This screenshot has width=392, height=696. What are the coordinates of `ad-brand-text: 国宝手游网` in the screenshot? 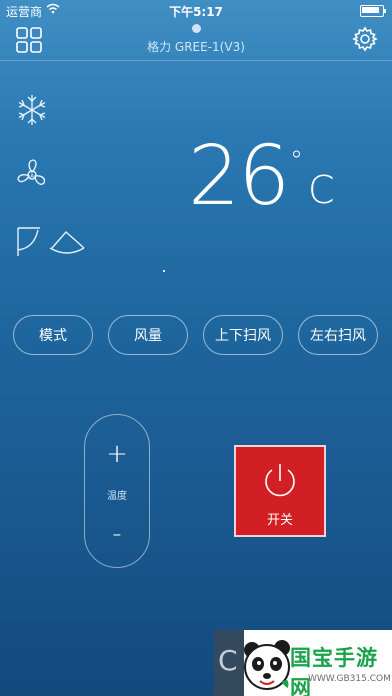 It's located at (334, 671).